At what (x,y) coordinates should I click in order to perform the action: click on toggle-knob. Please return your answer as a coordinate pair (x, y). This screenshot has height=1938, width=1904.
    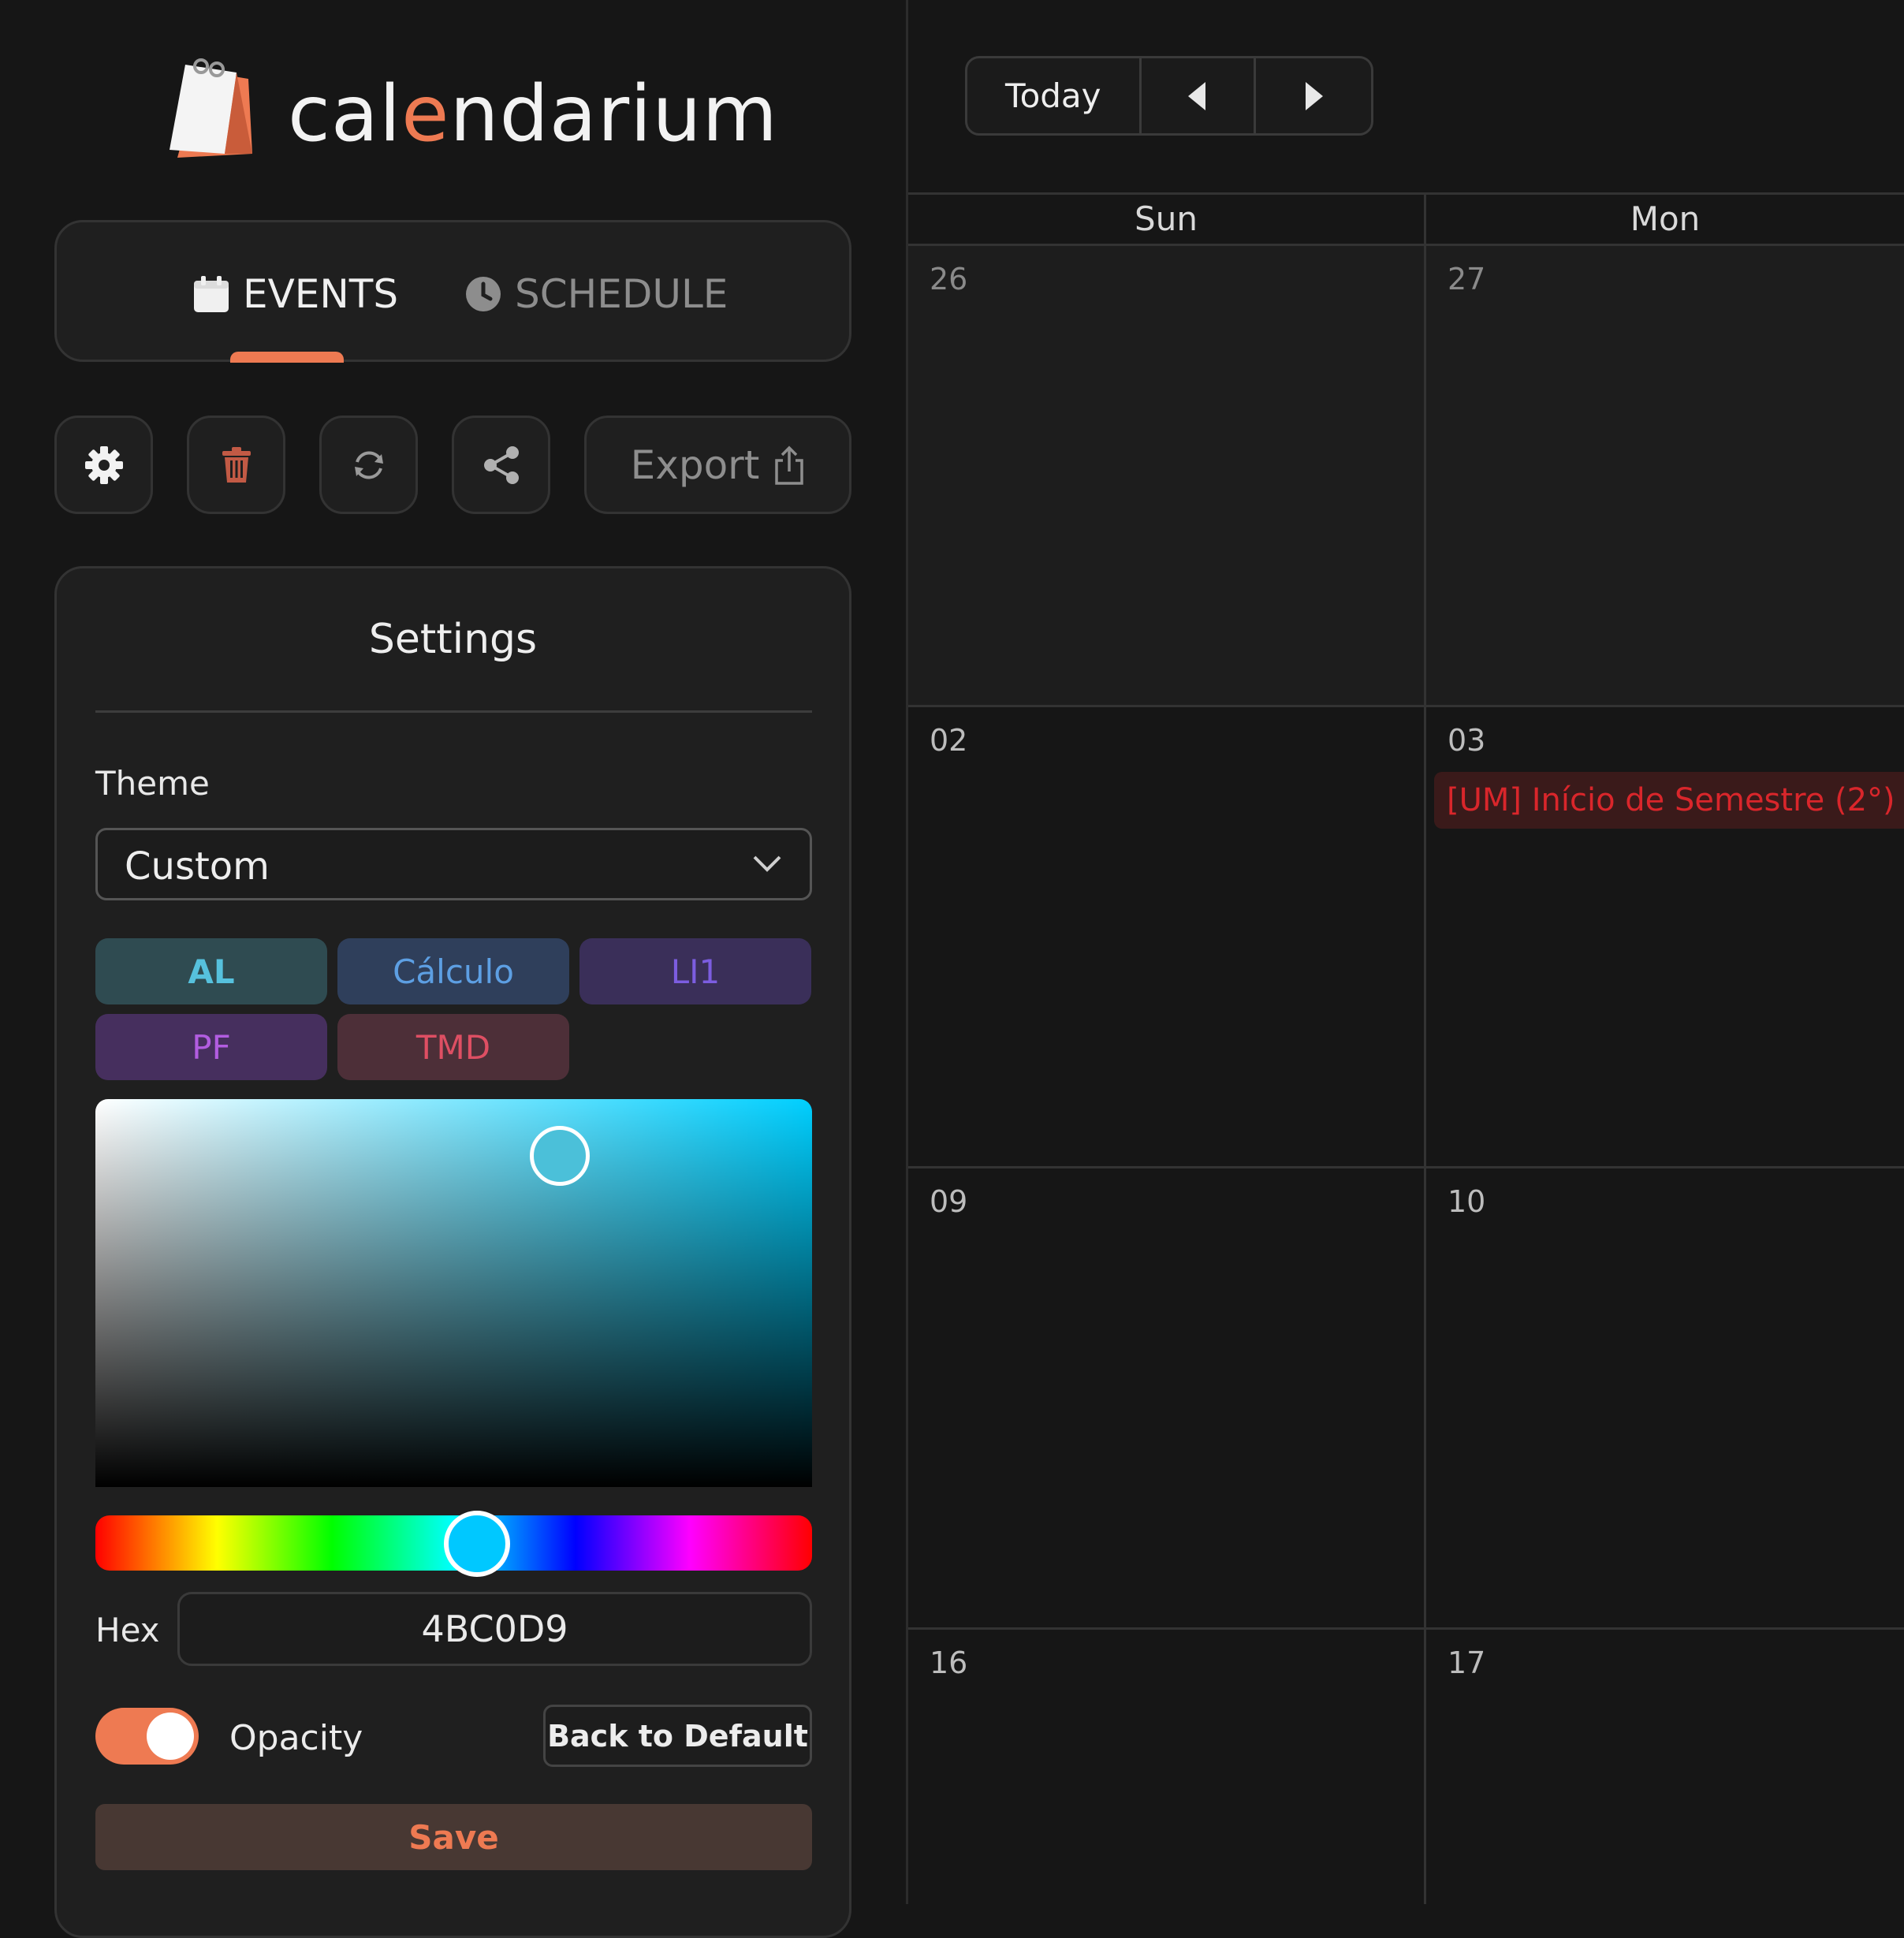
    Looking at the image, I should click on (170, 1737).